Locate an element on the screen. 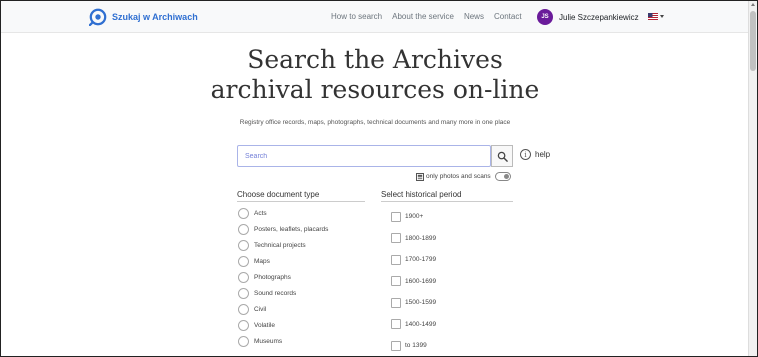 The height and width of the screenshot is (357, 758). document-type-option: Maps is located at coordinates (283, 261).